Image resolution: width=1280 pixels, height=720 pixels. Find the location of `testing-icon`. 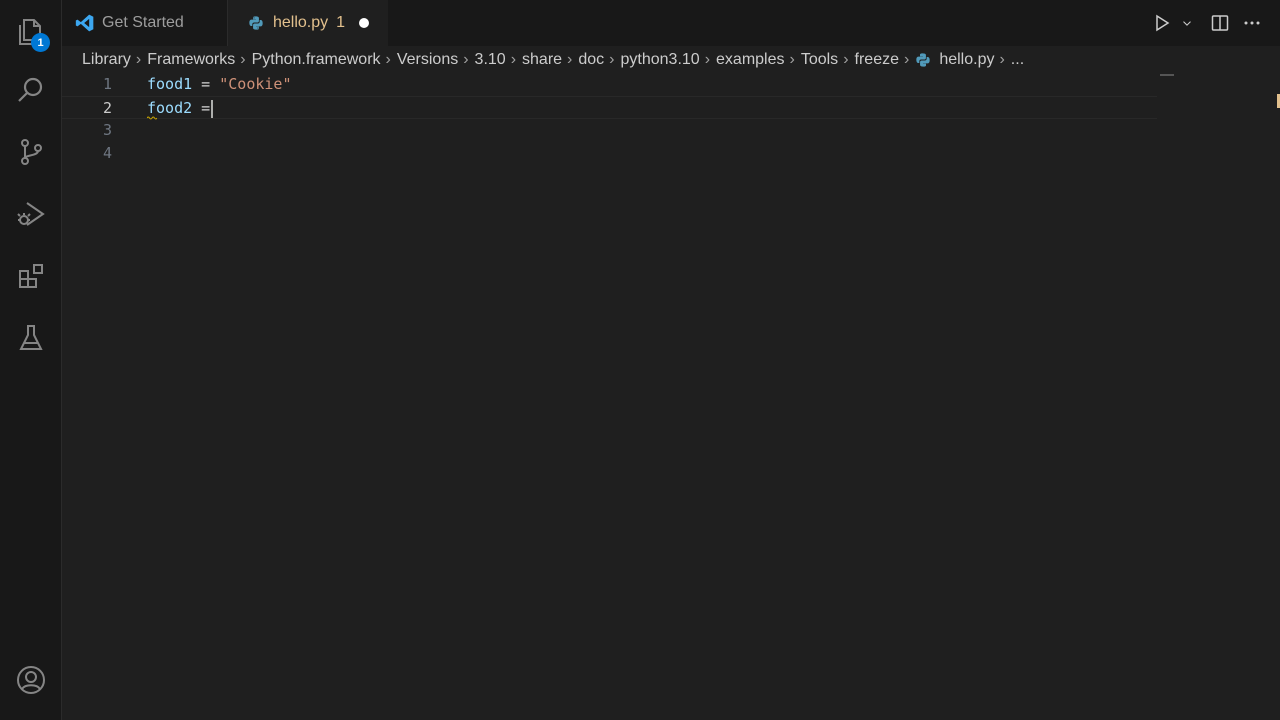

testing-icon is located at coordinates (31, 338).